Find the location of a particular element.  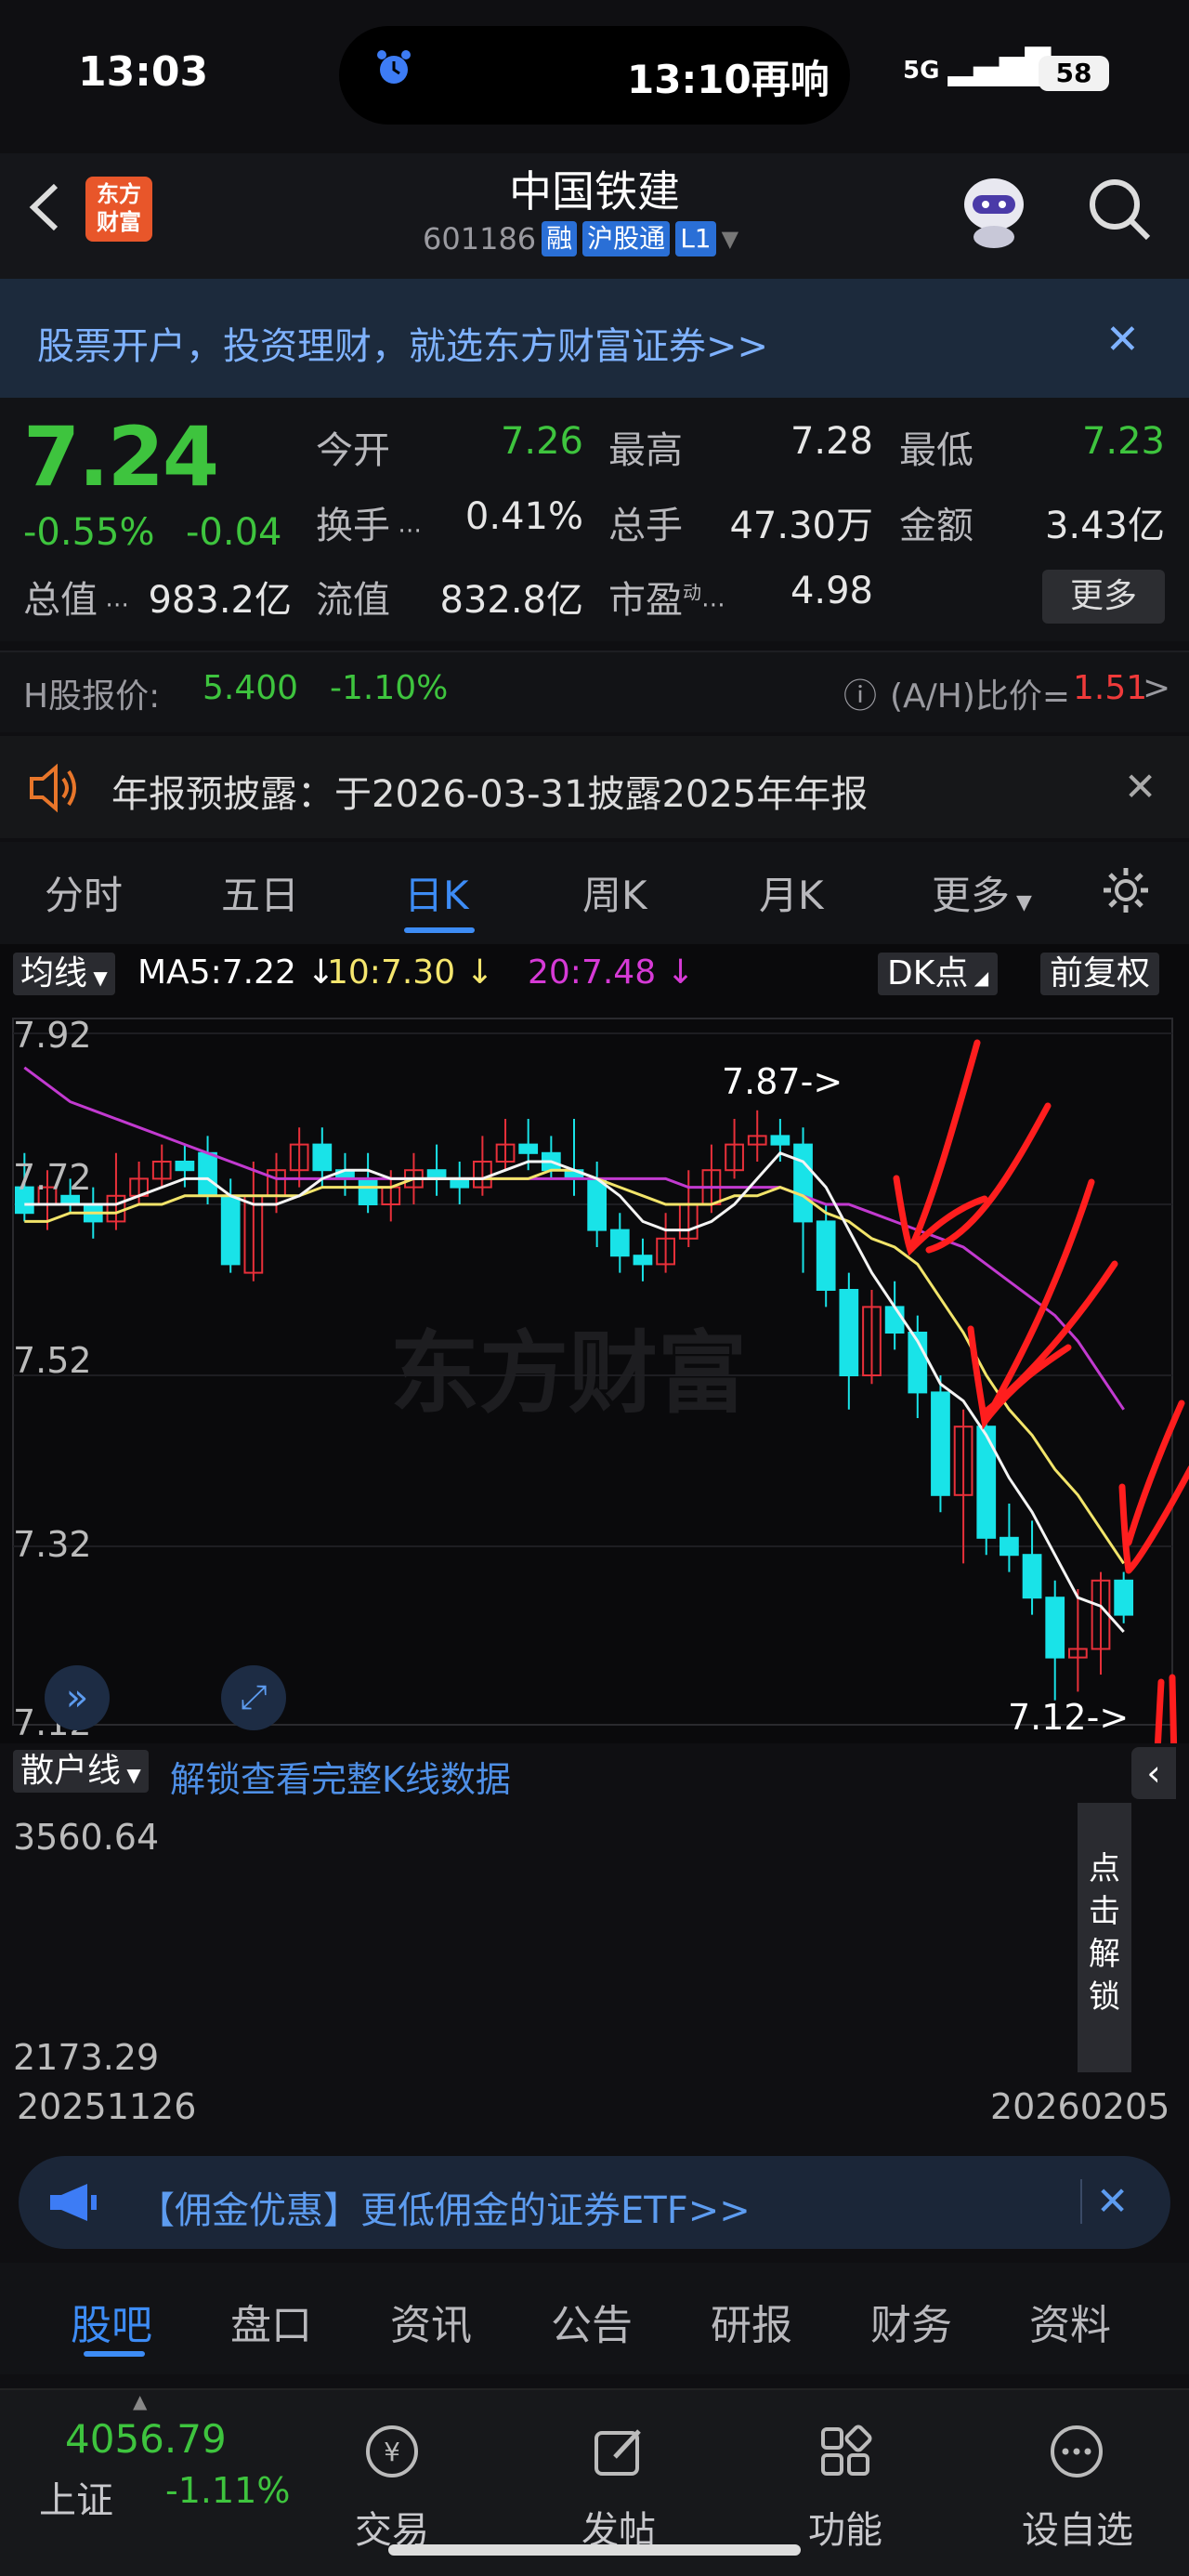

dk-label: DK点 is located at coordinates (928, 973).